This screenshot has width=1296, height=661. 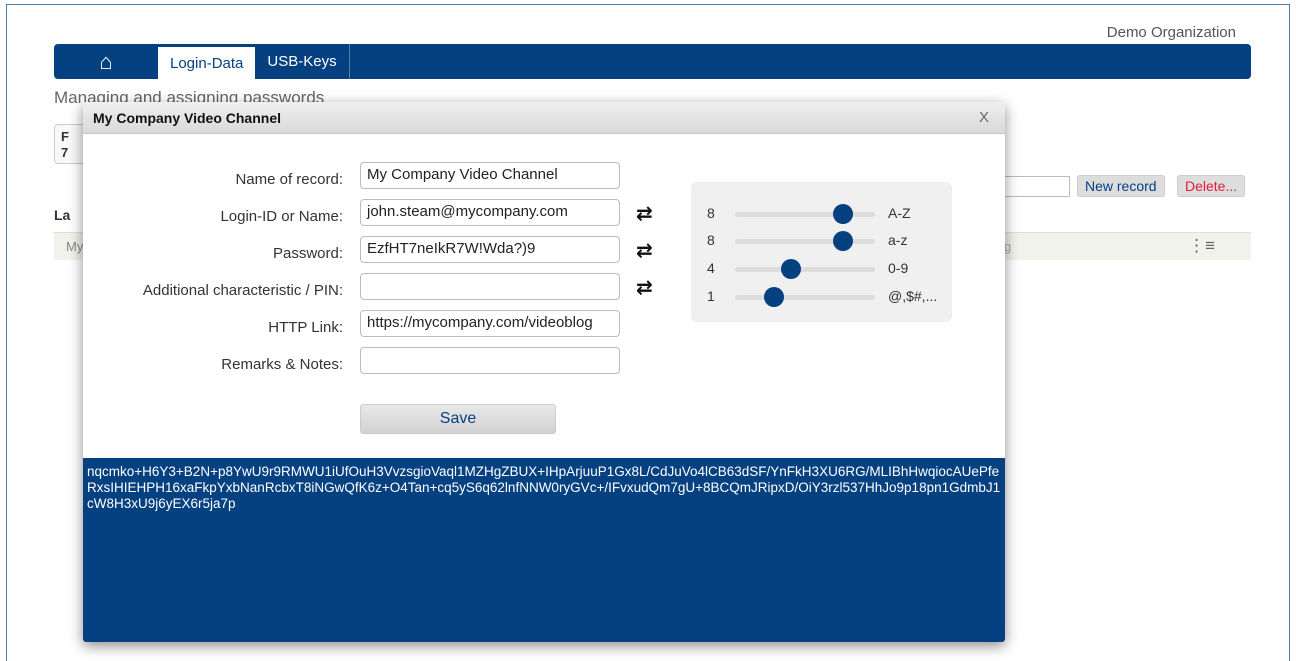 What do you see at coordinates (490, 212) in the screenshot?
I see `login-id-field: john.steam@mycompany.com` at bounding box center [490, 212].